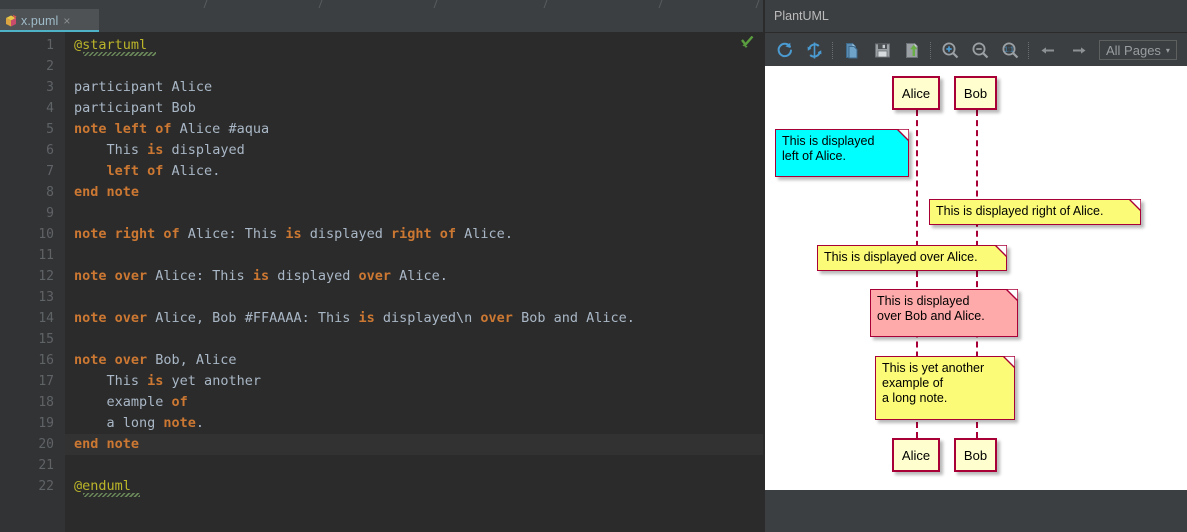 The image size is (1187, 532). What do you see at coordinates (747, 42) in the screenshot?
I see `inspection-ok-icon` at bounding box center [747, 42].